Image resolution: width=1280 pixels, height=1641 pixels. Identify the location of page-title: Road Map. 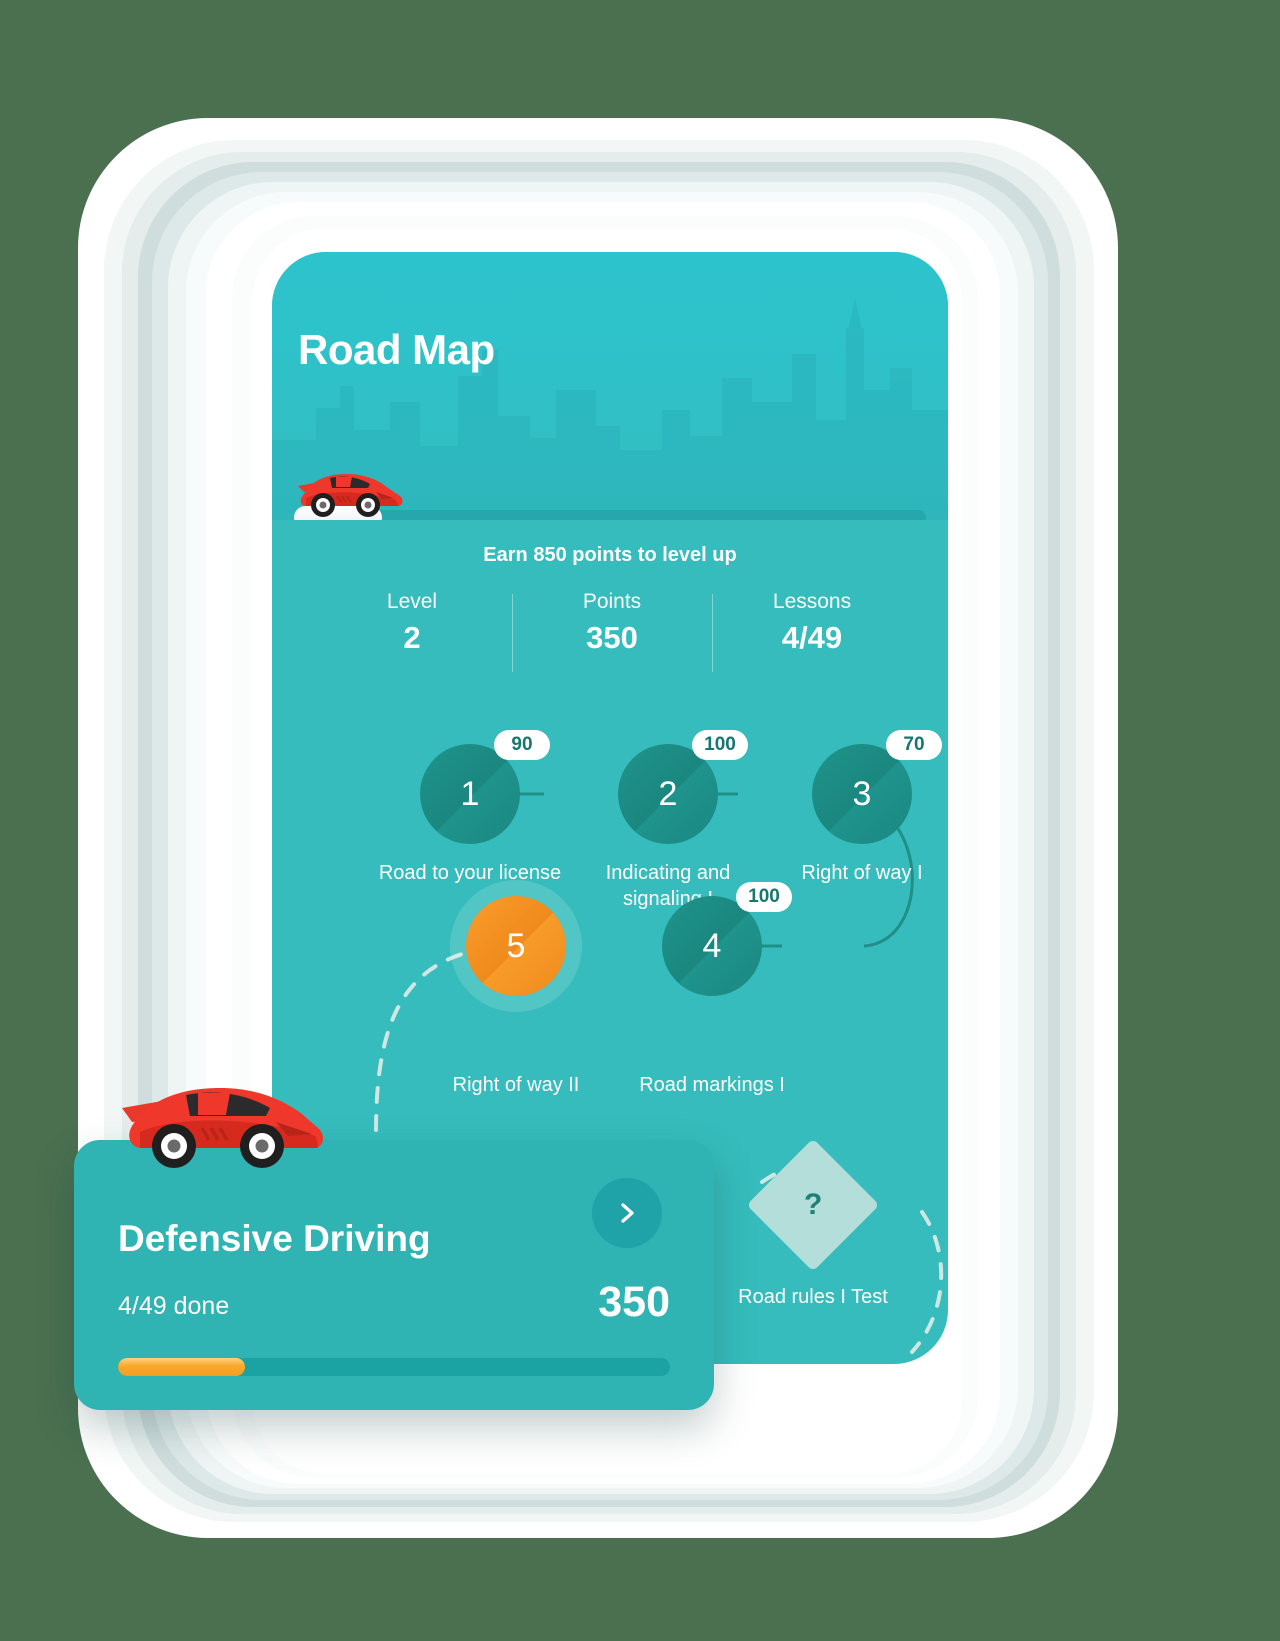
(396, 349).